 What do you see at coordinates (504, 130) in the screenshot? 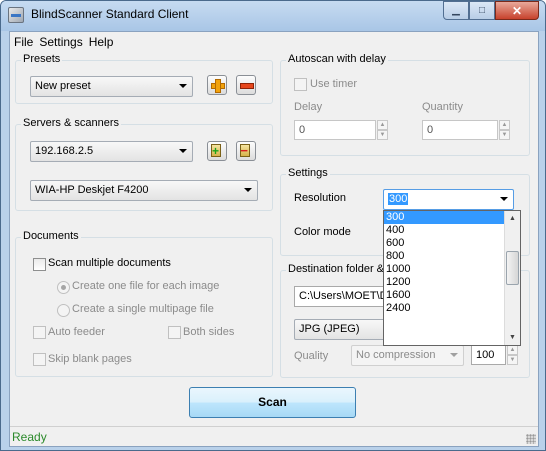
I see `quantity-spinner: ▲ ▼` at bounding box center [504, 130].